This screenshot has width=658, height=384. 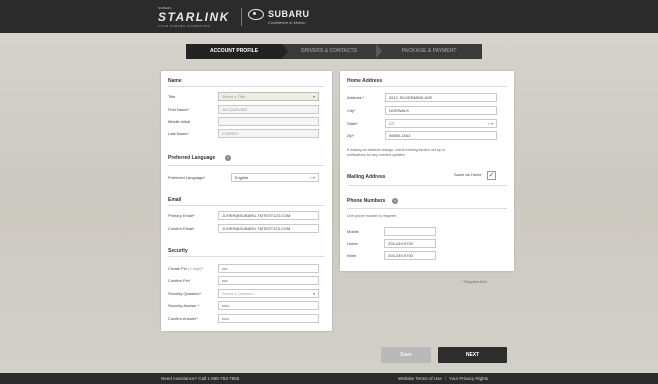 I want to click on next-button: NEXT, so click(x=472, y=355).